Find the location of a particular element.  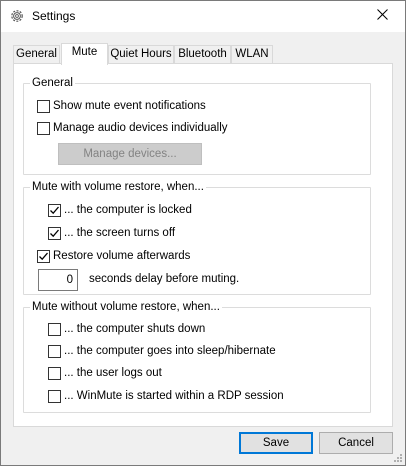

computer-locked-option: ... the computer is locked is located at coordinates (120, 210).